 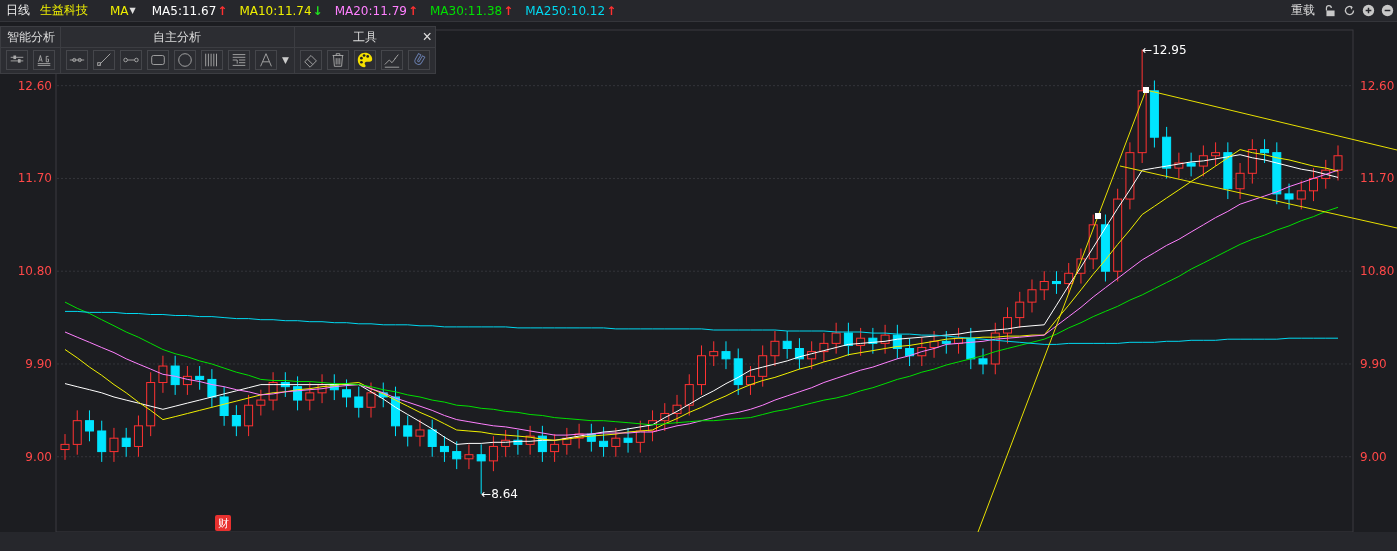 What do you see at coordinates (30, 37) in the screenshot?
I see `section-title: 智能分析` at bounding box center [30, 37].